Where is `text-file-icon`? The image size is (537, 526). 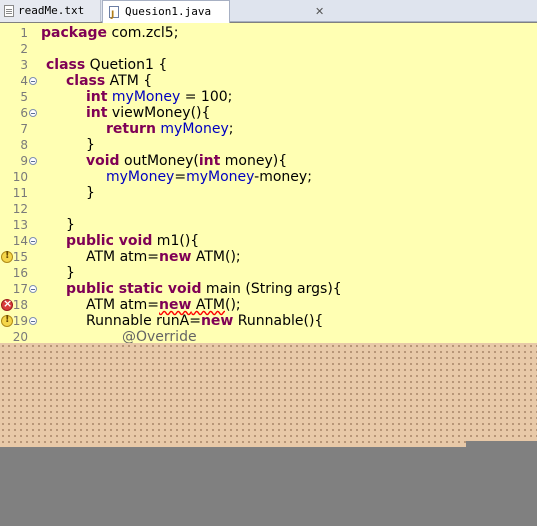 text-file-icon is located at coordinates (9, 11).